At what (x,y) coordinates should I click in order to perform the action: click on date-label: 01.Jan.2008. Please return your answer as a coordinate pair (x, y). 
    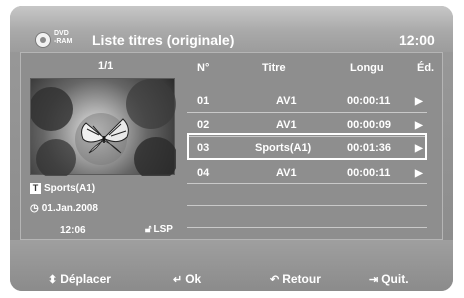
    Looking at the image, I should click on (69, 208).